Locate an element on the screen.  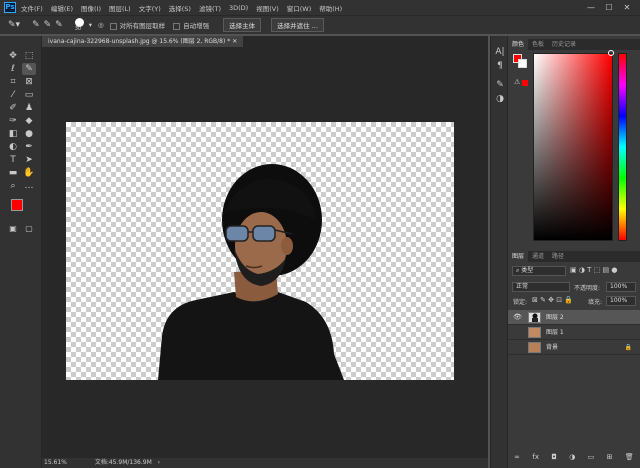
lock-label: 锁定: is located at coordinates (520, 302).